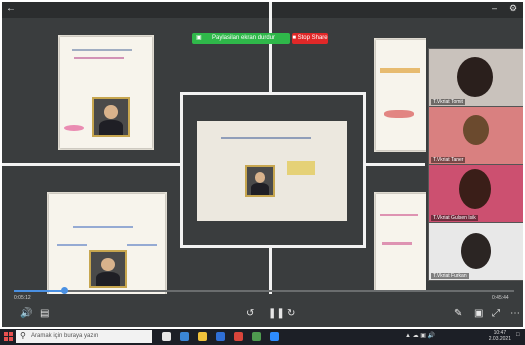  What do you see at coordinates (274, 336) in the screenshot?
I see `zoom-icon` at bounding box center [274, 336].